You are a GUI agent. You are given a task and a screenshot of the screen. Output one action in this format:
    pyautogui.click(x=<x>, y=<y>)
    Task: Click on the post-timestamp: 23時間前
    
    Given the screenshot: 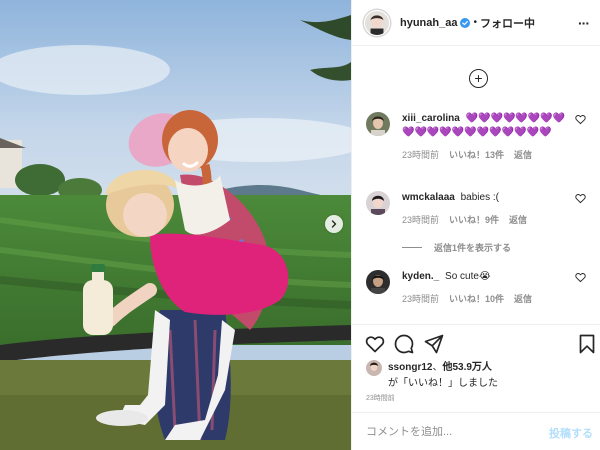 What is the action you would take?
    pyautogui.click(x=380, y=398)
    